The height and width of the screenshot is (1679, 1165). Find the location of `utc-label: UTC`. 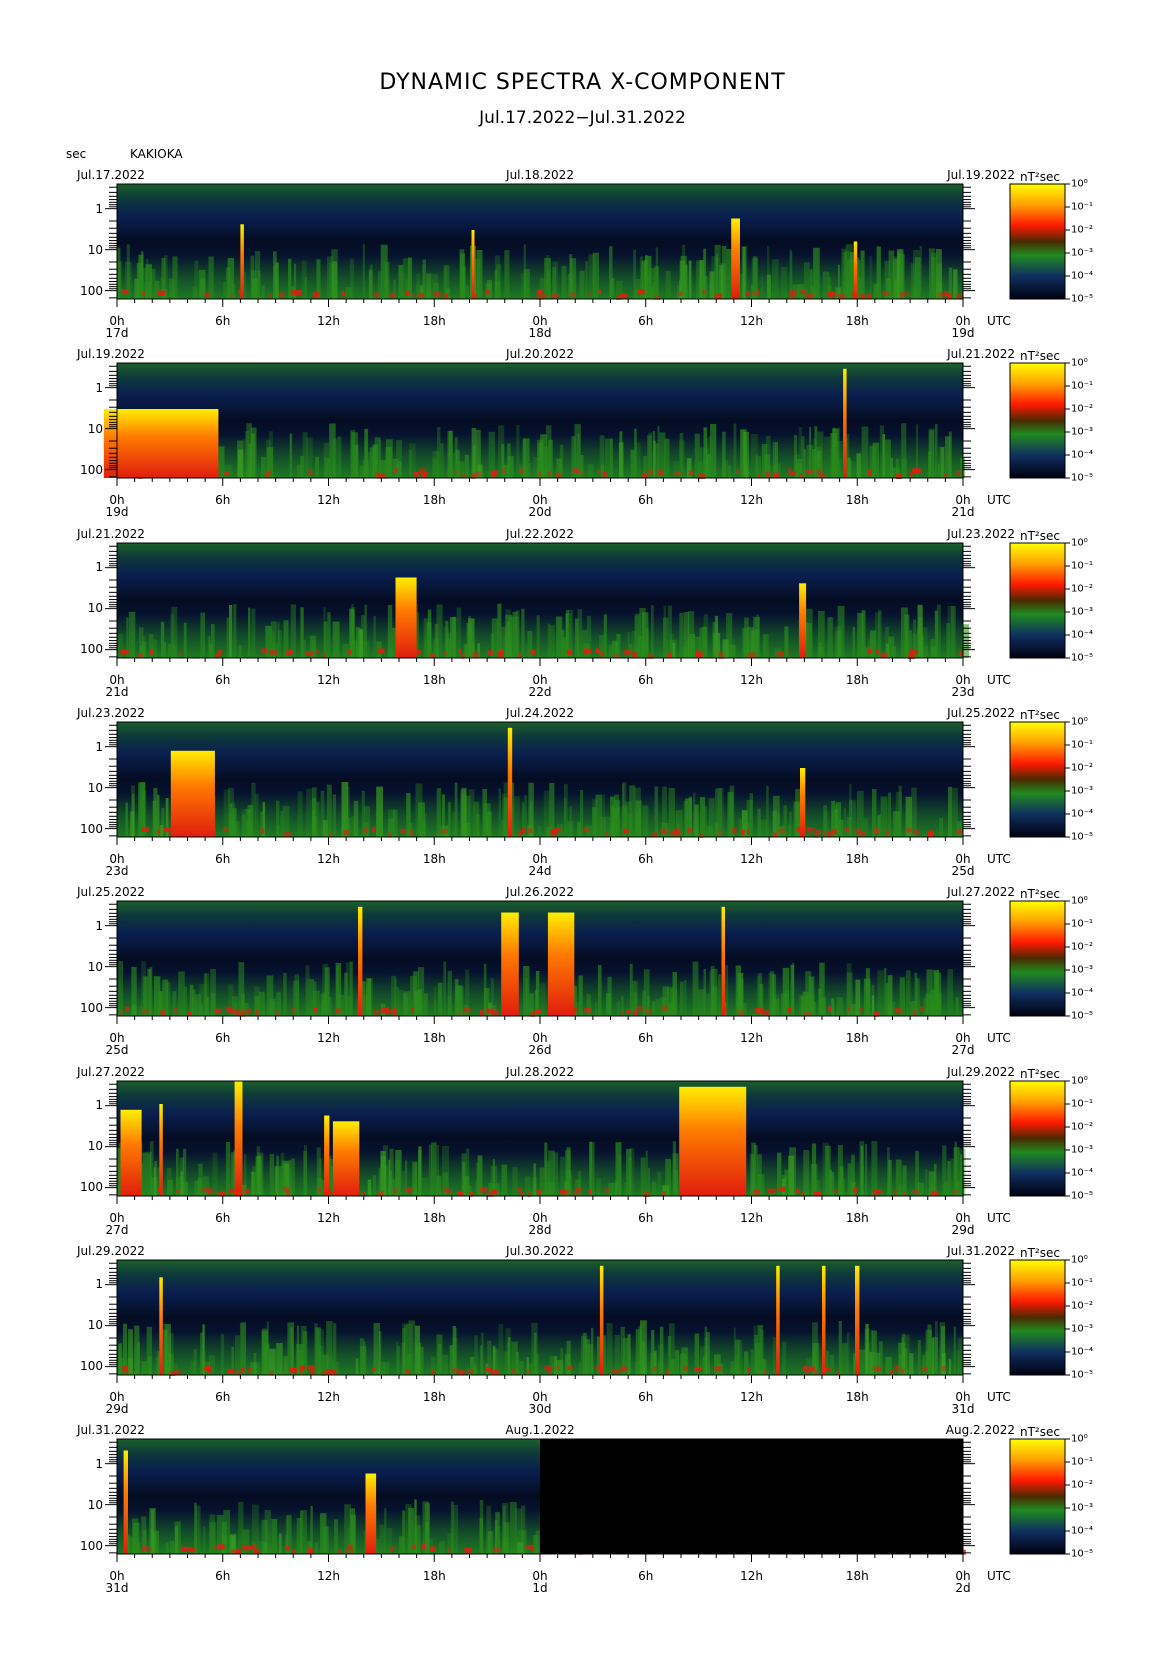

utc-label: UTC is located at coordinates (999, 1396).